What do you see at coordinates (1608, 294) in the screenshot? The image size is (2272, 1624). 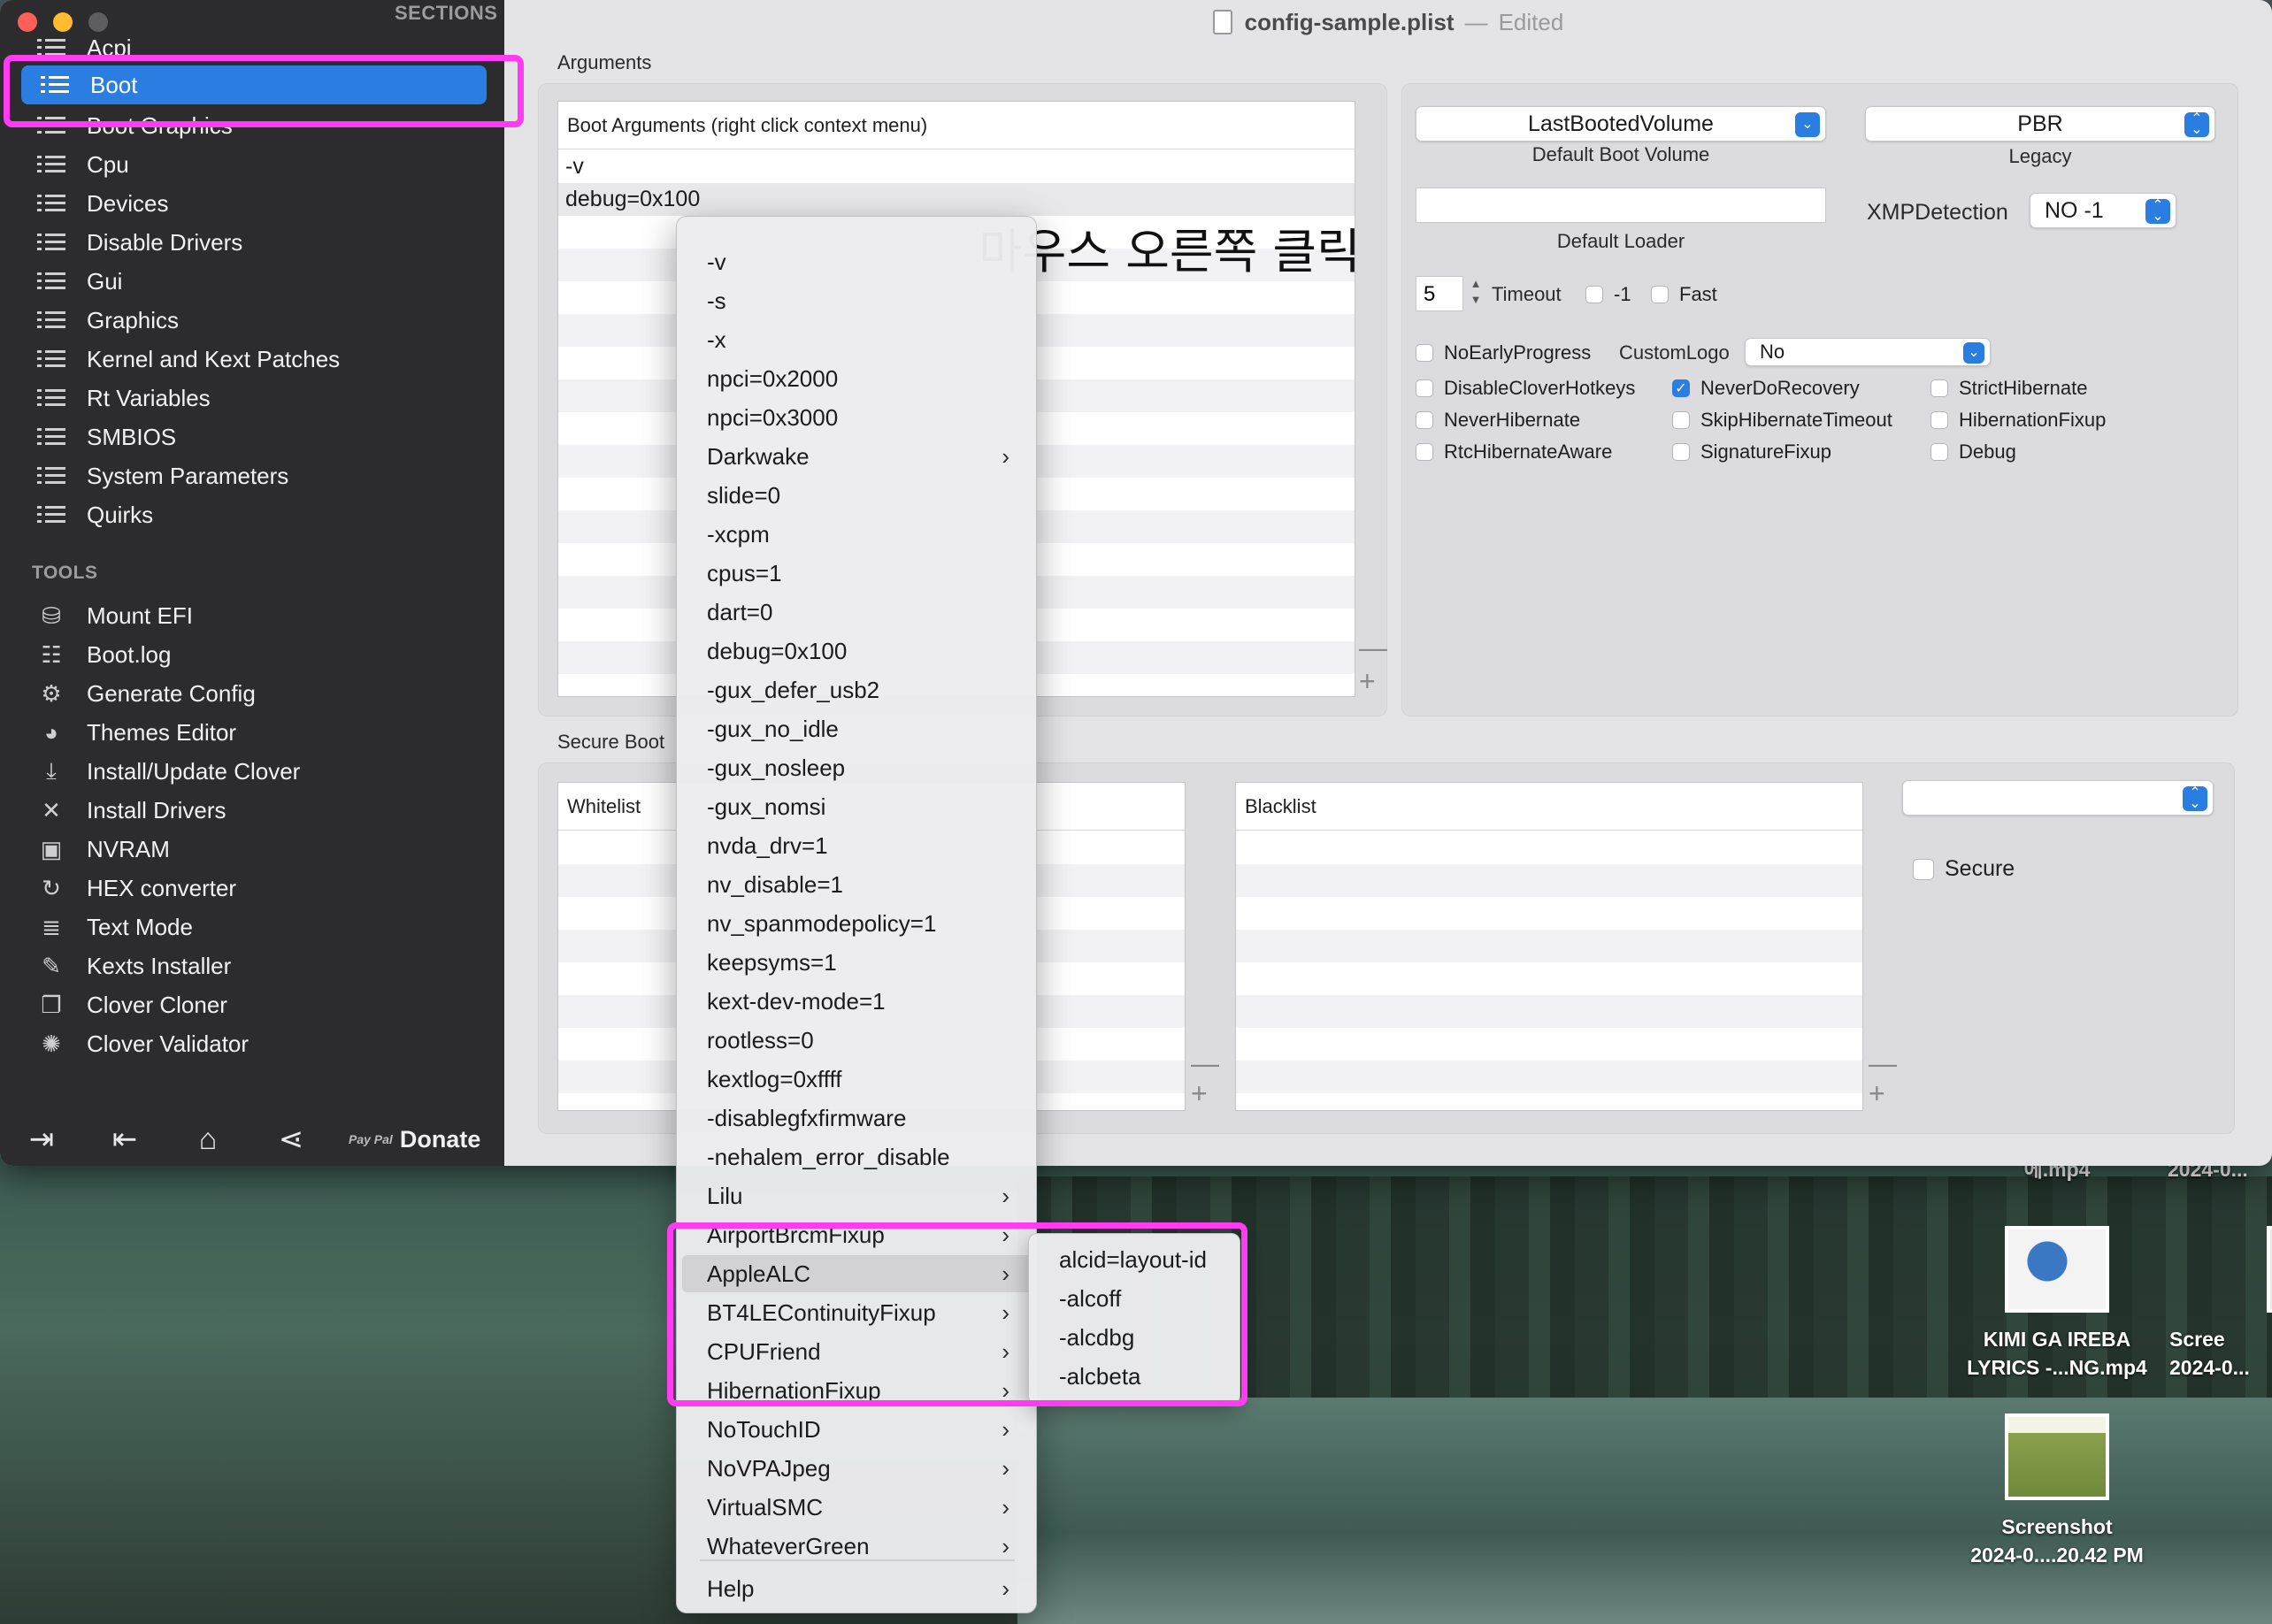 I see `minus-one-checkbox: -1` at bounding box center [1608, 294].